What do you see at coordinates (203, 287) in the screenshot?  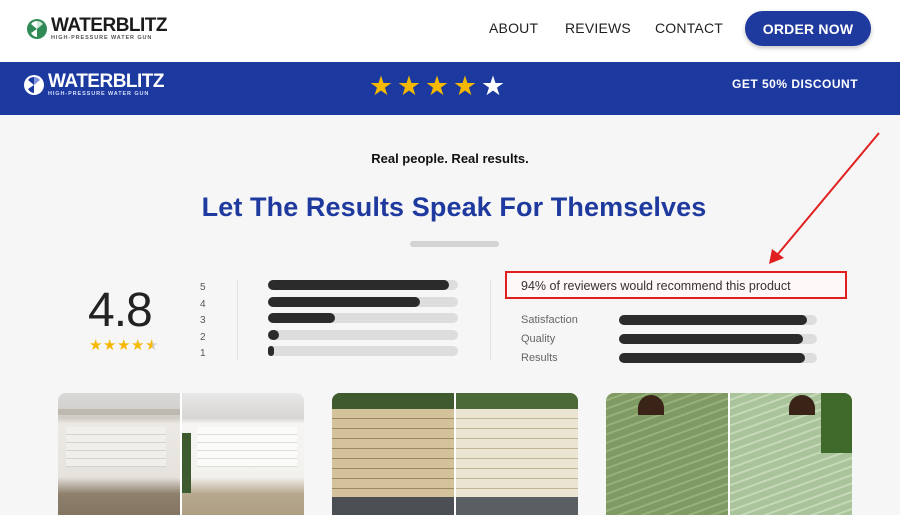 I see `star-level-label: 5` at bounding box center [203, 287].